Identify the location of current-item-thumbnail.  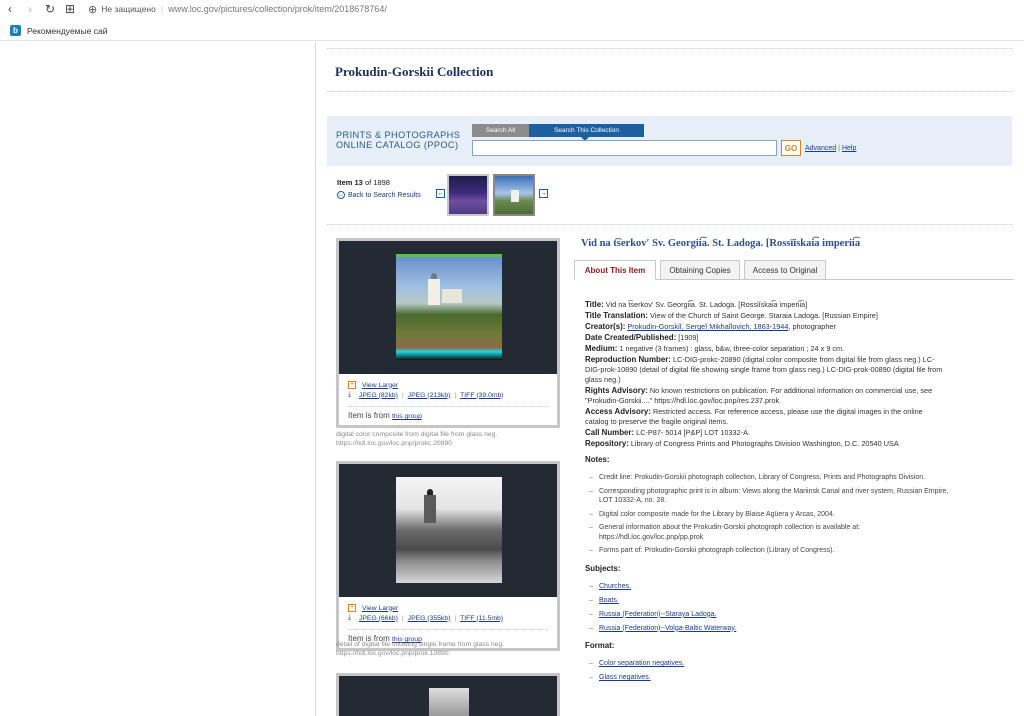
(514, 195).